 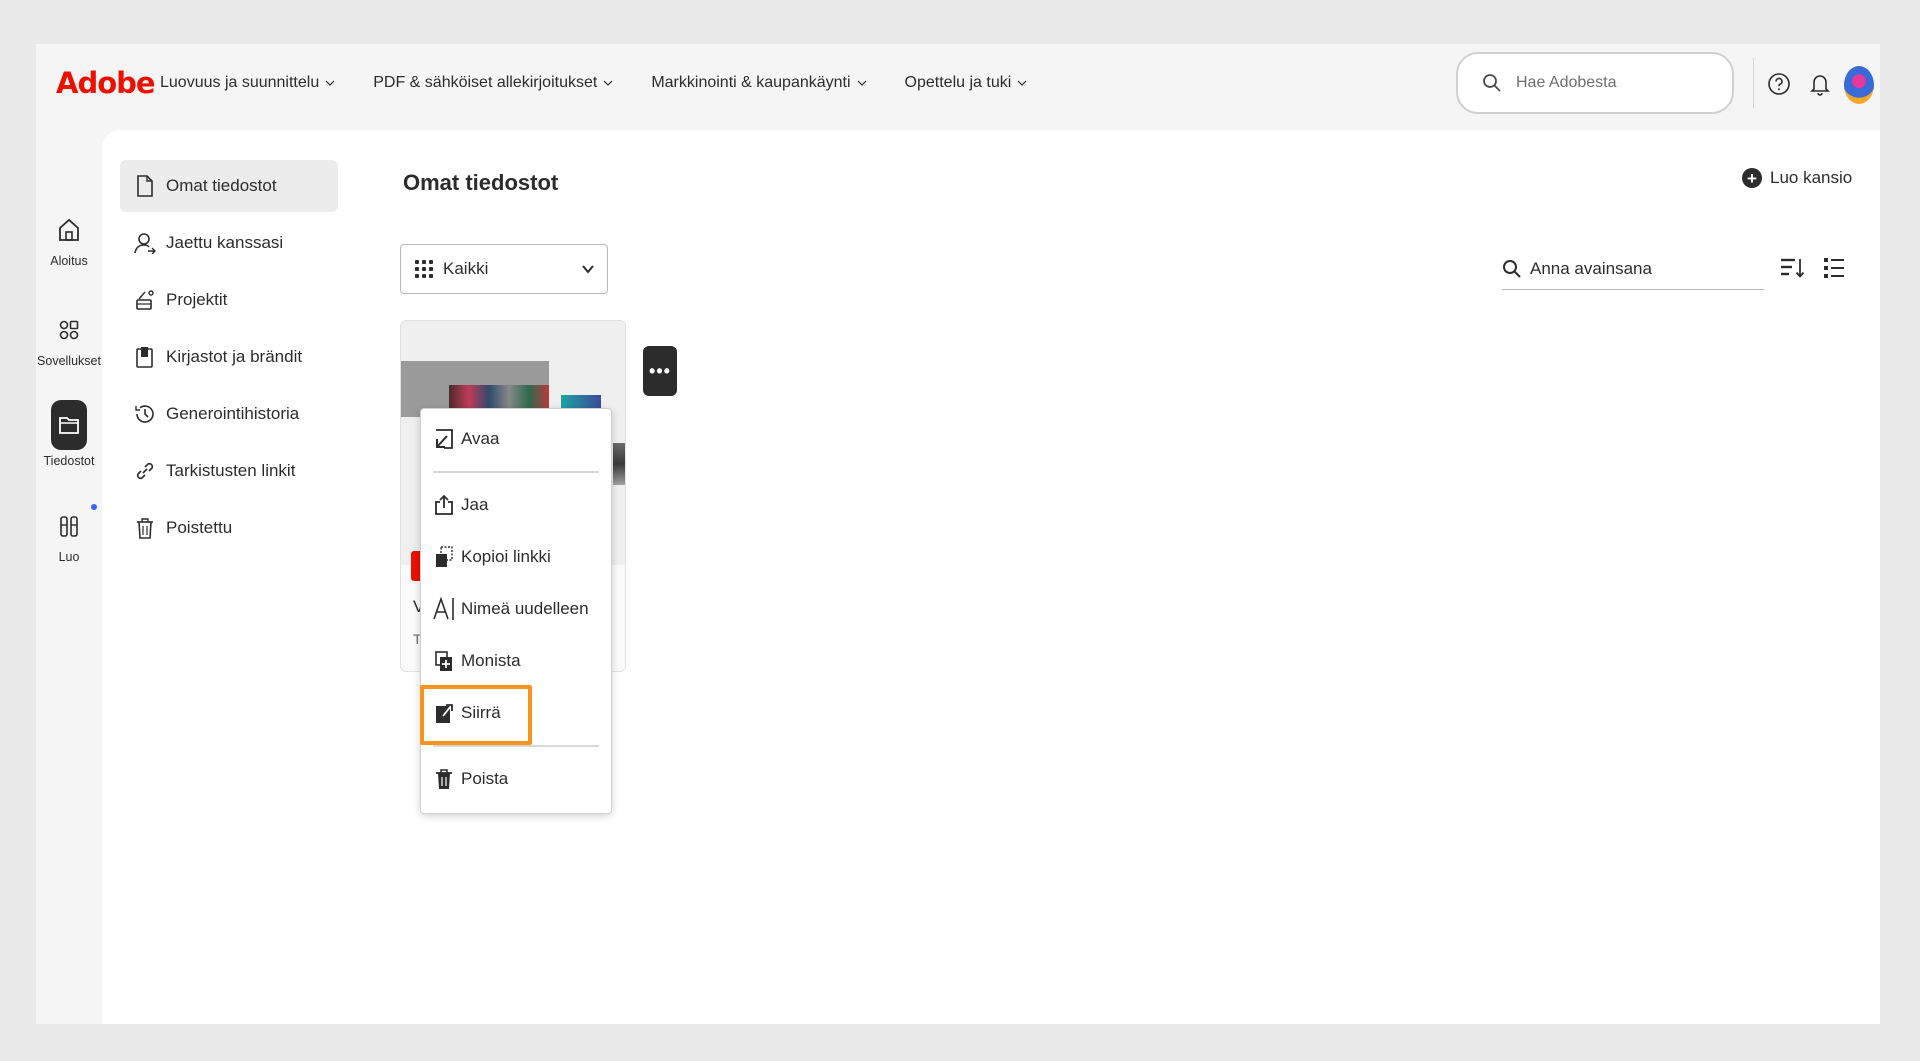 What do you see at coordinates (145, 300) in the screenshot?
I see `projects-icon` at bounding box center [145, 300].